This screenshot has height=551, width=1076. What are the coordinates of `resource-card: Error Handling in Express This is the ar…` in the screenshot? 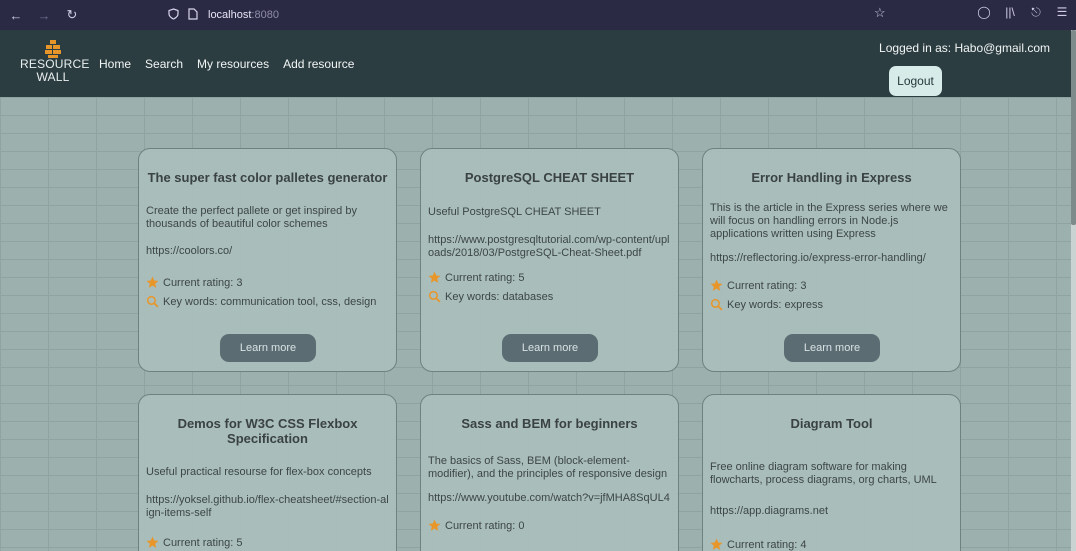 It's located at (831, 260).